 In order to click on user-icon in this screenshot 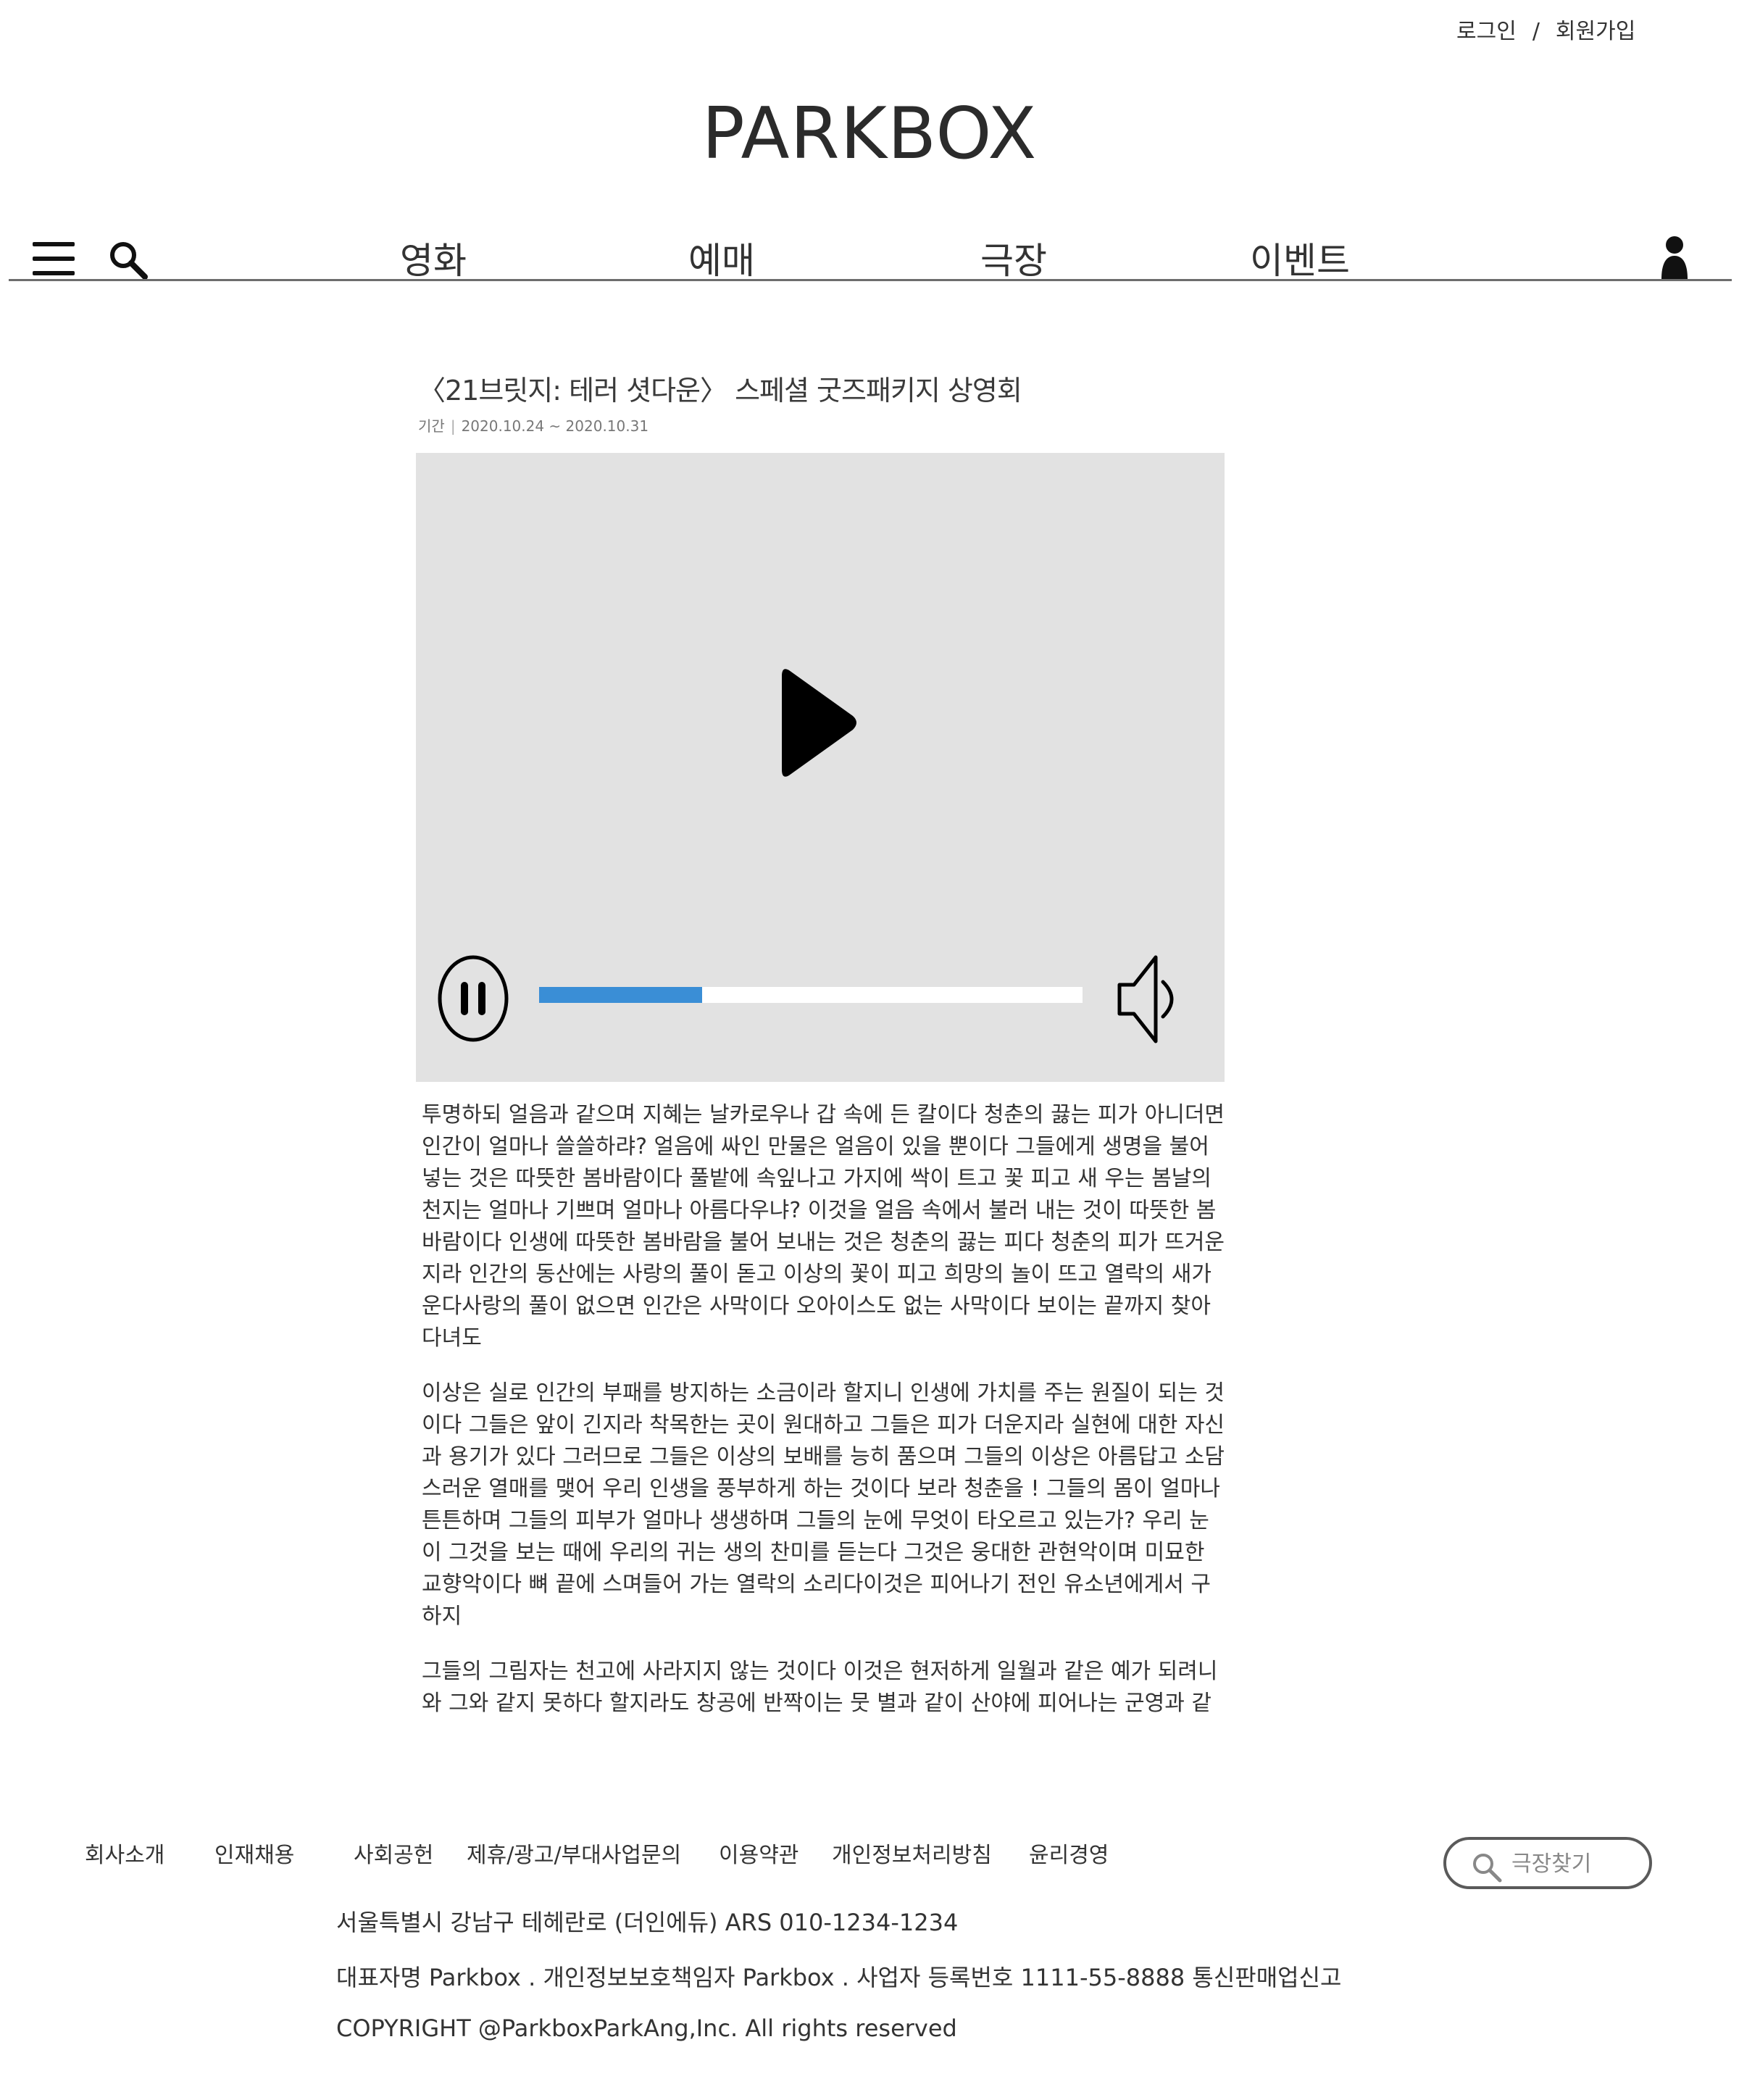, I will do `click(1674, 257)`.